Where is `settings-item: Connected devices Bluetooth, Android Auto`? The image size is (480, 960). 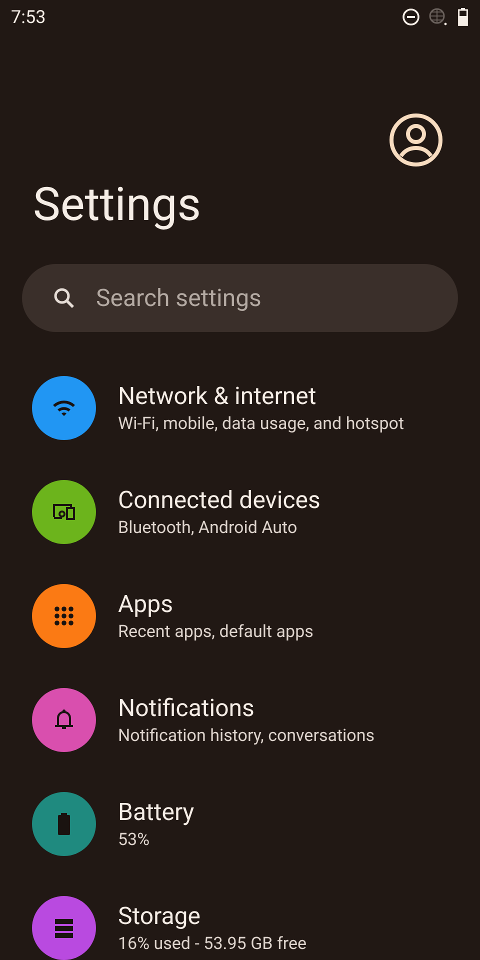
settings-item: Connected devices Bluetooth, Android Auto is located at coordinates (240, 512).